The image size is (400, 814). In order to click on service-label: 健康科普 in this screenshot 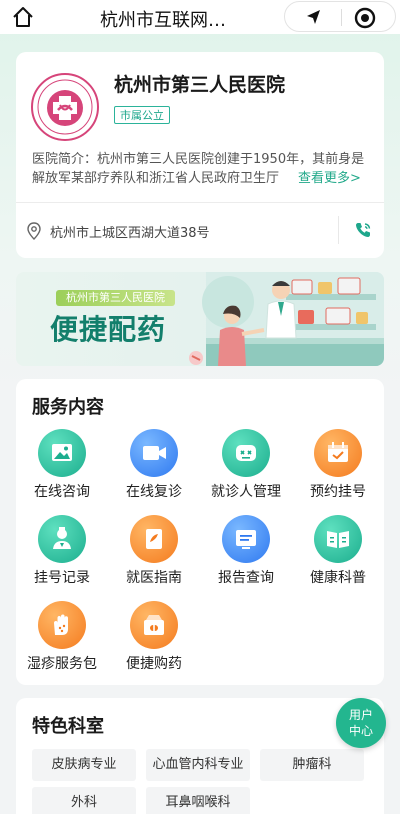, I will do `click(338, 578)`.